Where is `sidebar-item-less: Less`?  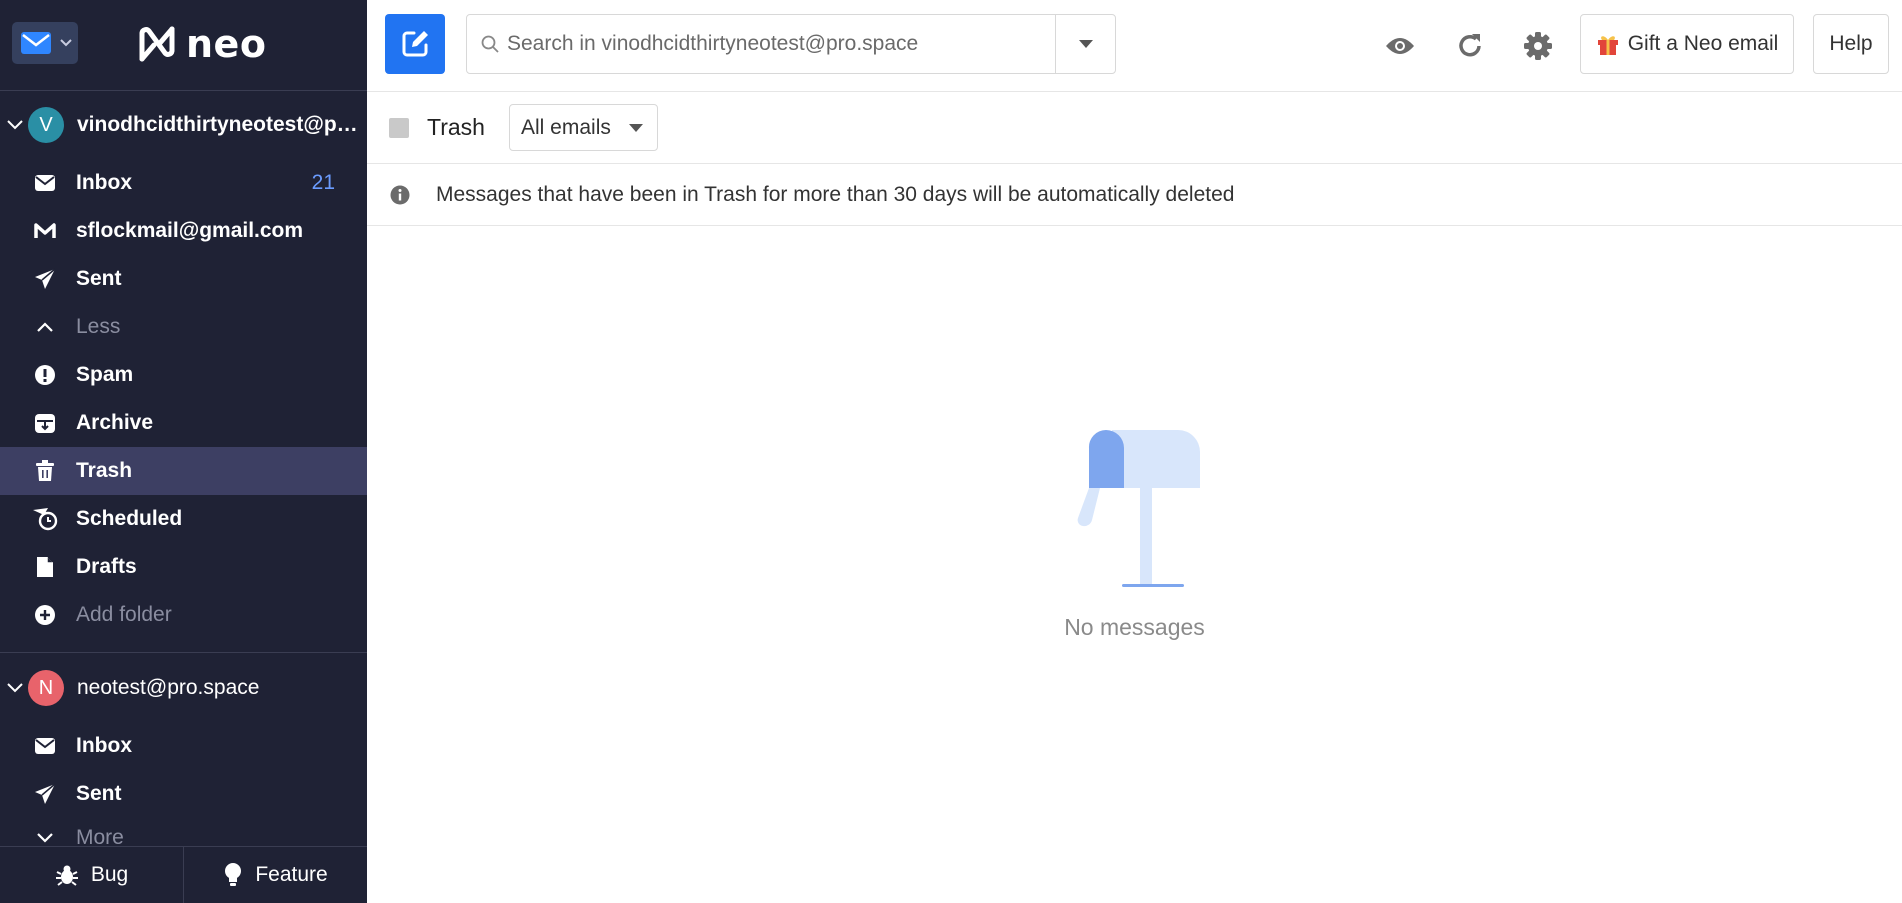
sidebar-item-less: Less is located at coordinates (183, 327).